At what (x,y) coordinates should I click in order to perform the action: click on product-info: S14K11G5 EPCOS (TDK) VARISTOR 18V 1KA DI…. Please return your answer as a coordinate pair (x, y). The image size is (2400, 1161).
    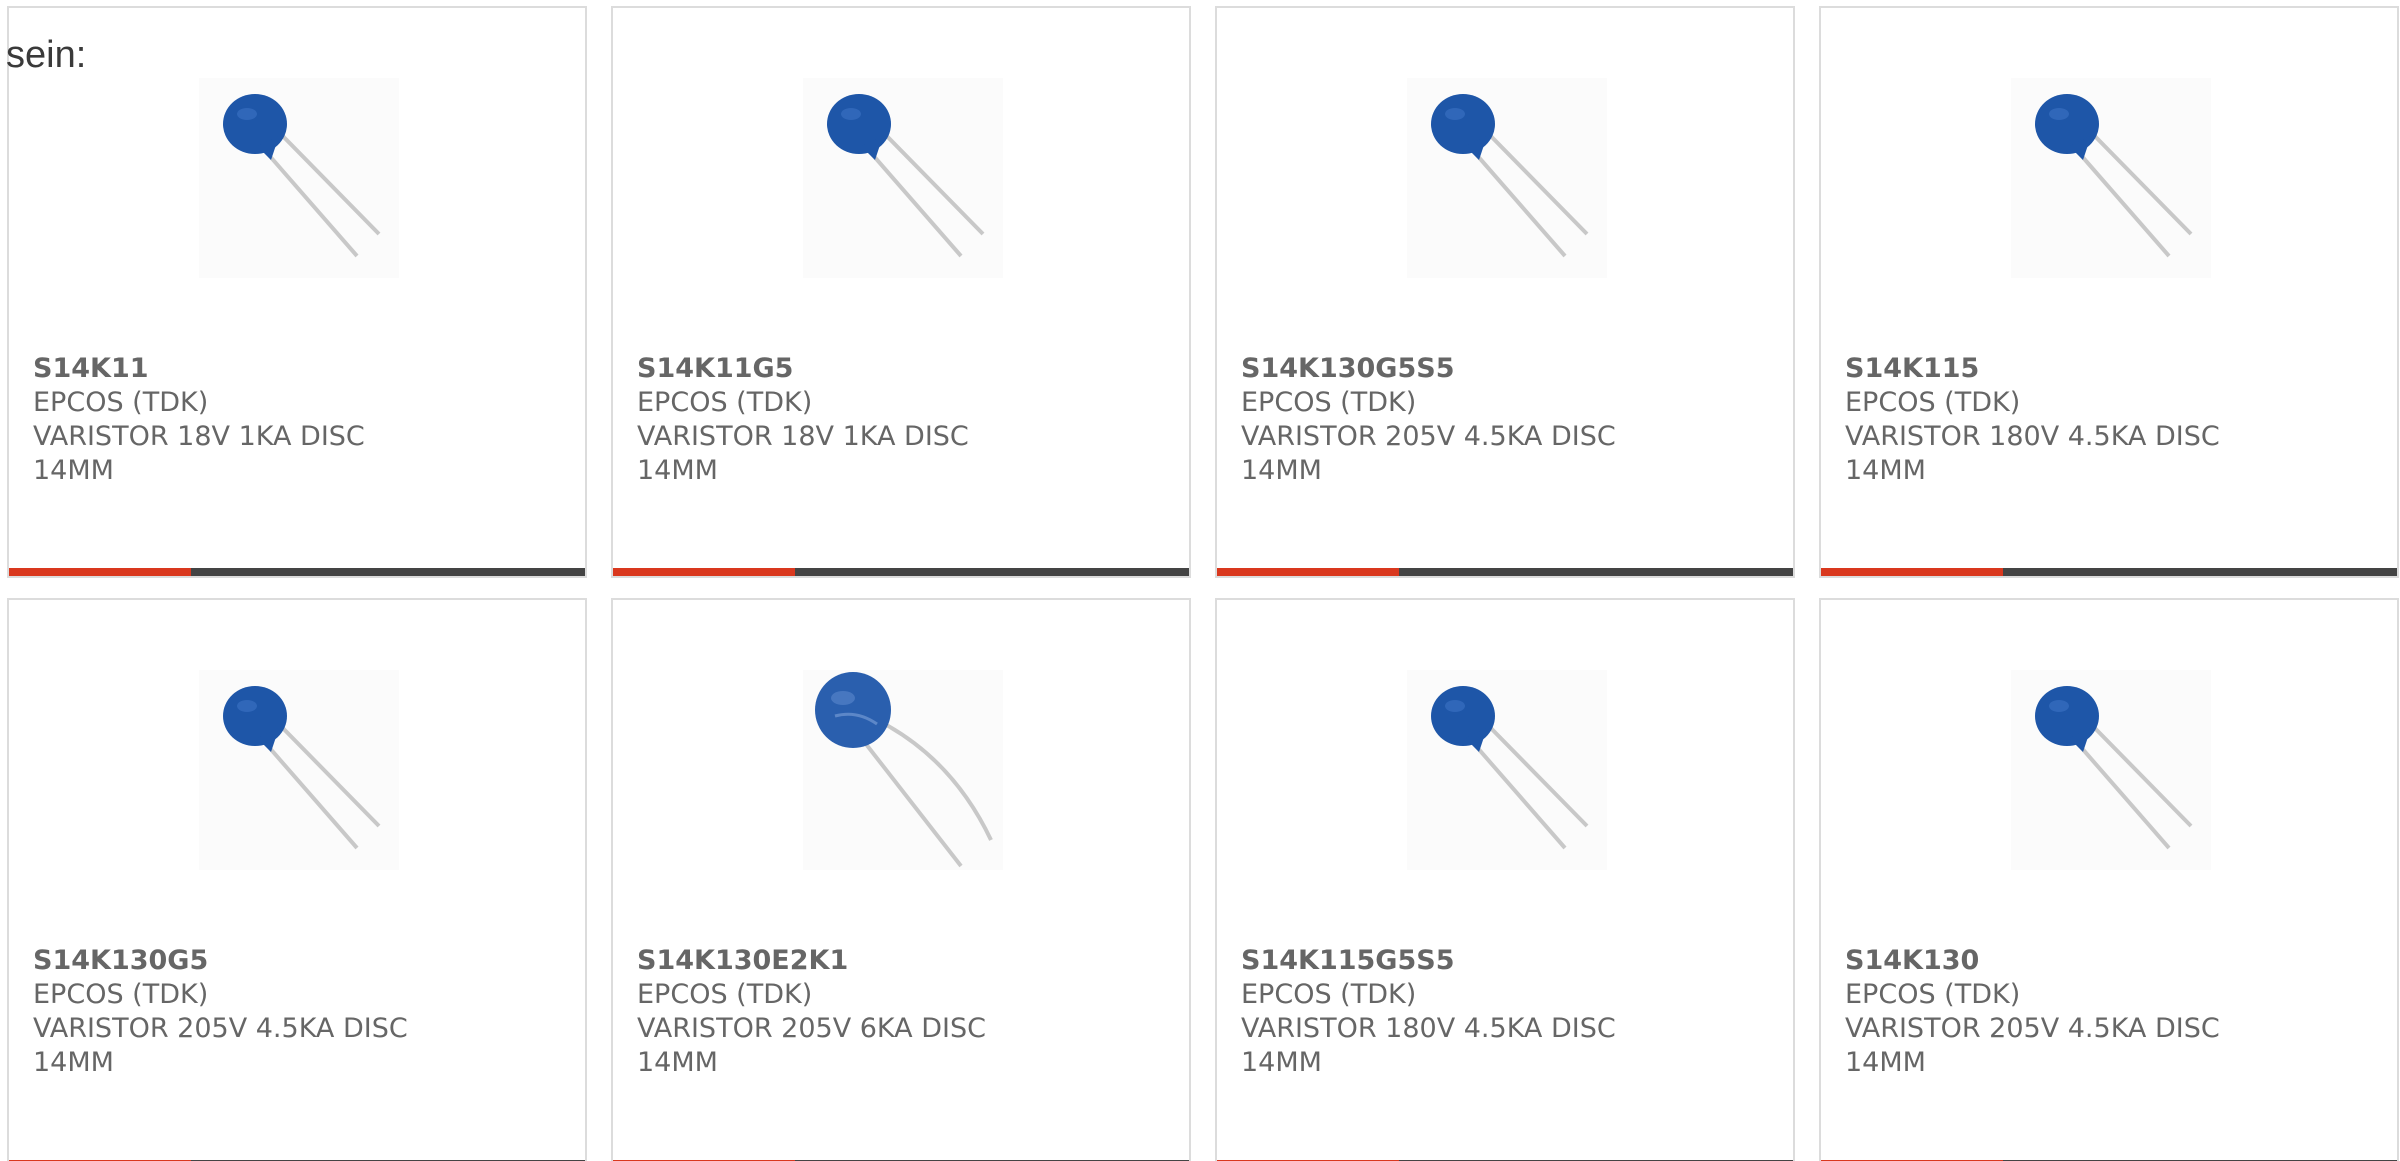
    Looking at the image, I should click on (847, 420).